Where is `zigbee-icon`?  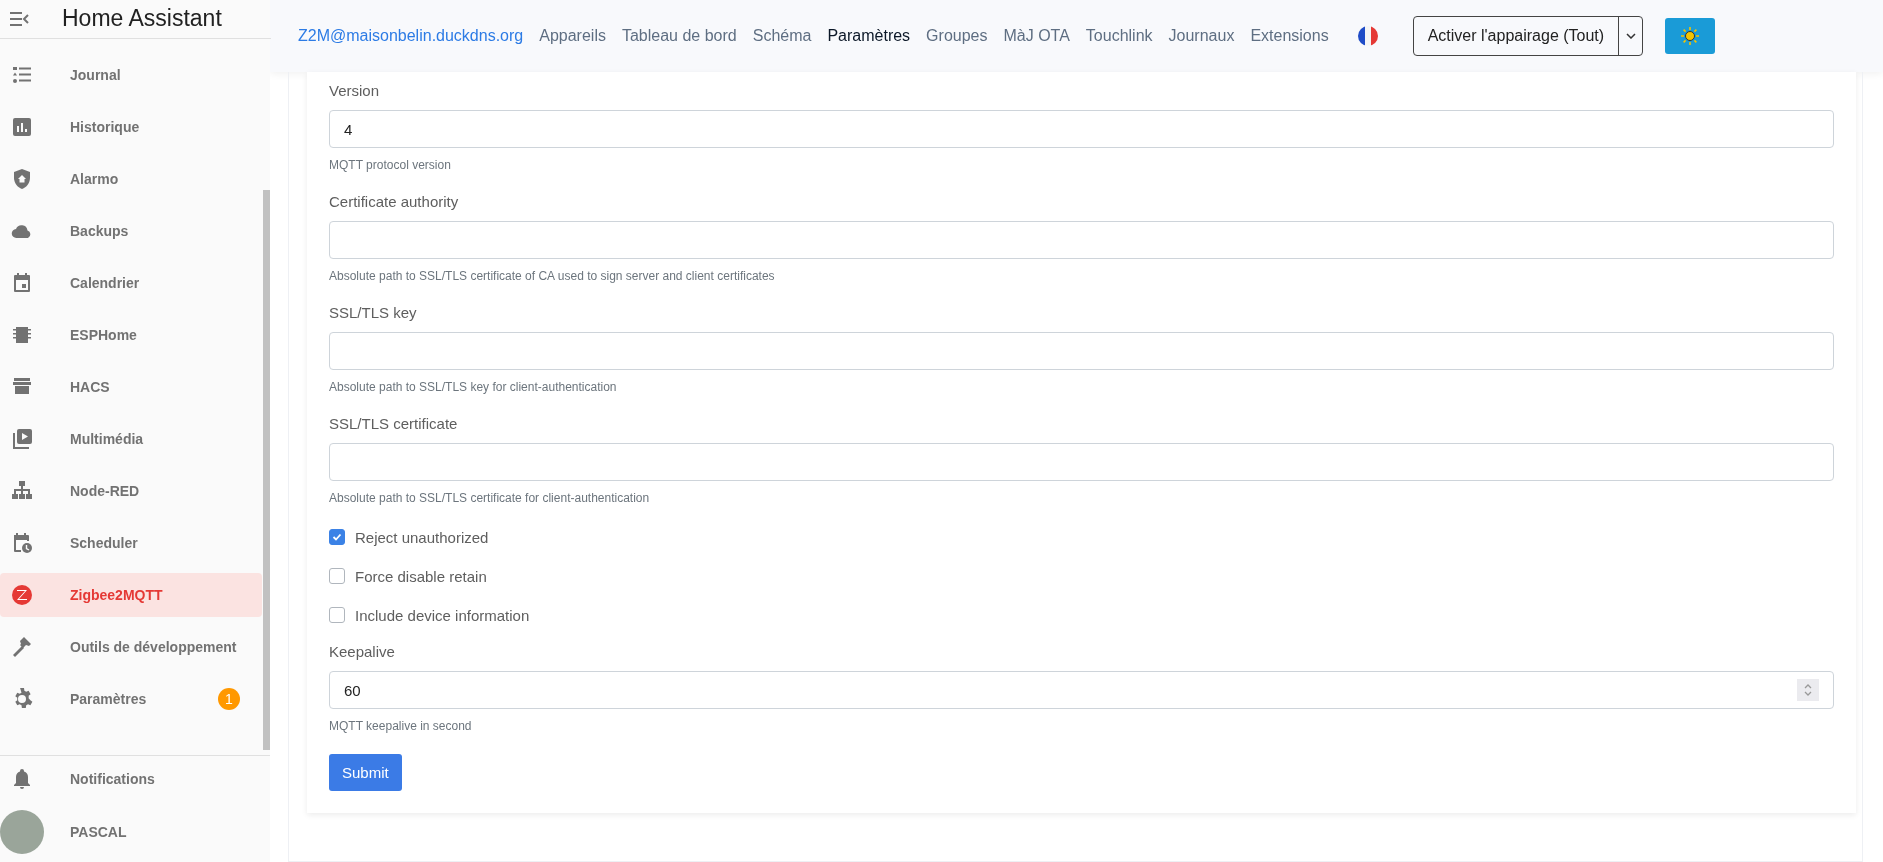 zigbee-icon is located at coordinates (22, 594).